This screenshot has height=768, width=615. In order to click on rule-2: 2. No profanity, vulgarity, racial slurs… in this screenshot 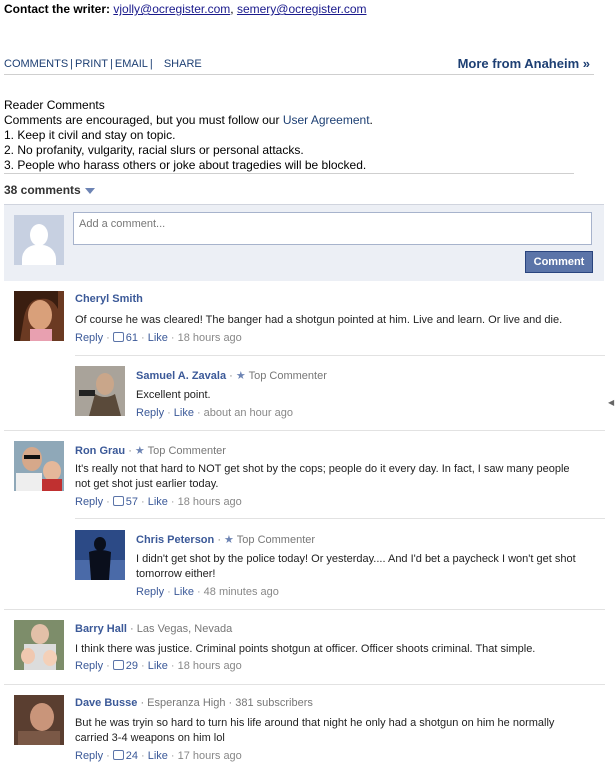, I will do `click(154, 150)`.